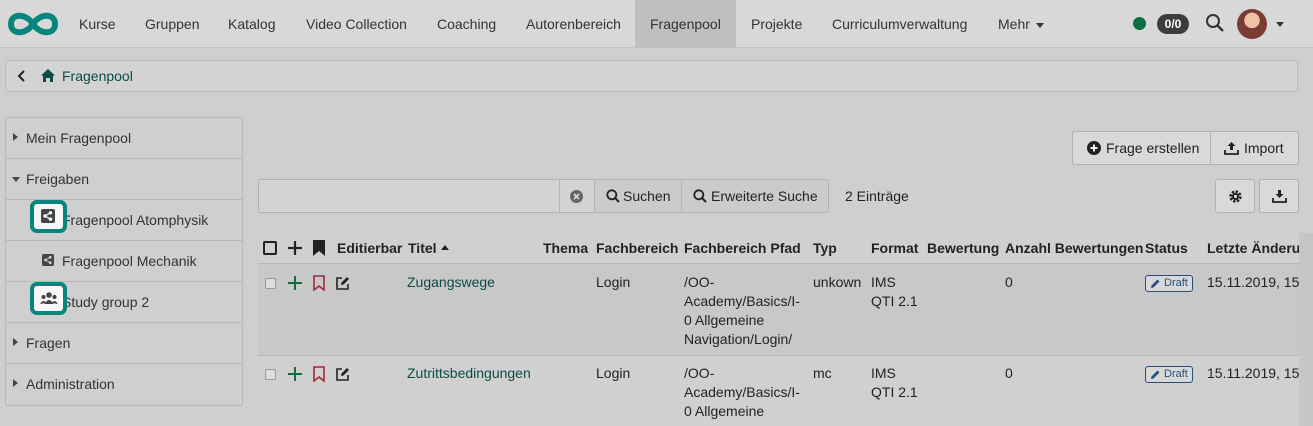 The image size is (1313, 426). Describe the element at coordinates (356, 24) in the screenshot. I see `nav-item-video-collection: Video Collection` at that location.